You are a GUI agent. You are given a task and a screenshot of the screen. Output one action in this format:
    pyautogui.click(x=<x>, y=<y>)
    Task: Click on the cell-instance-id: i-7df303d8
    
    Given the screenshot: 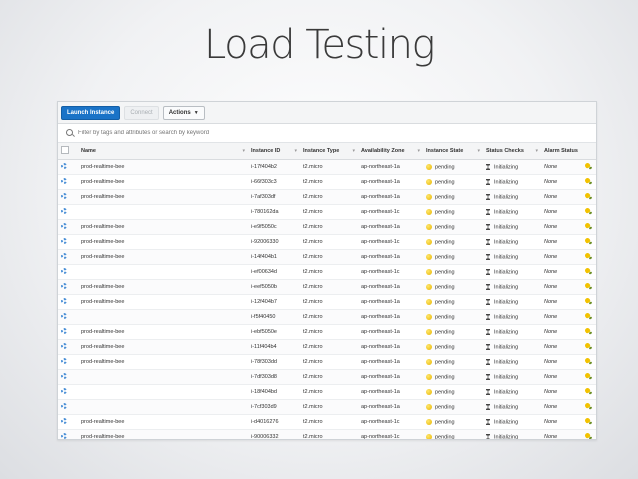 What is the action you would take?
    pyautogui.click(x=274, y=377)
    